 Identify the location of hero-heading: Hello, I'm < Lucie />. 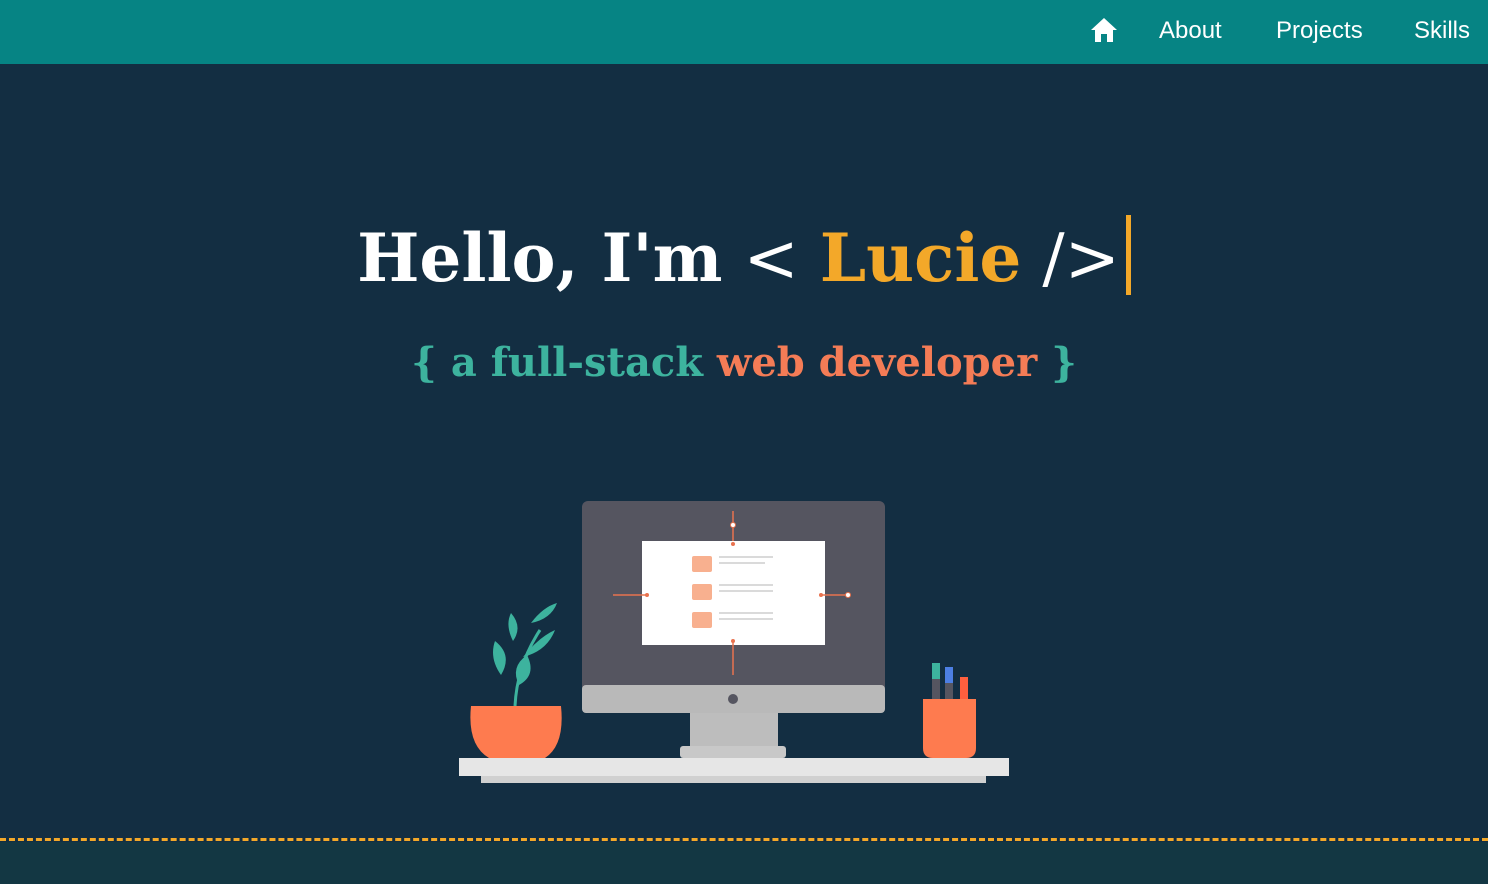
(744, 258).